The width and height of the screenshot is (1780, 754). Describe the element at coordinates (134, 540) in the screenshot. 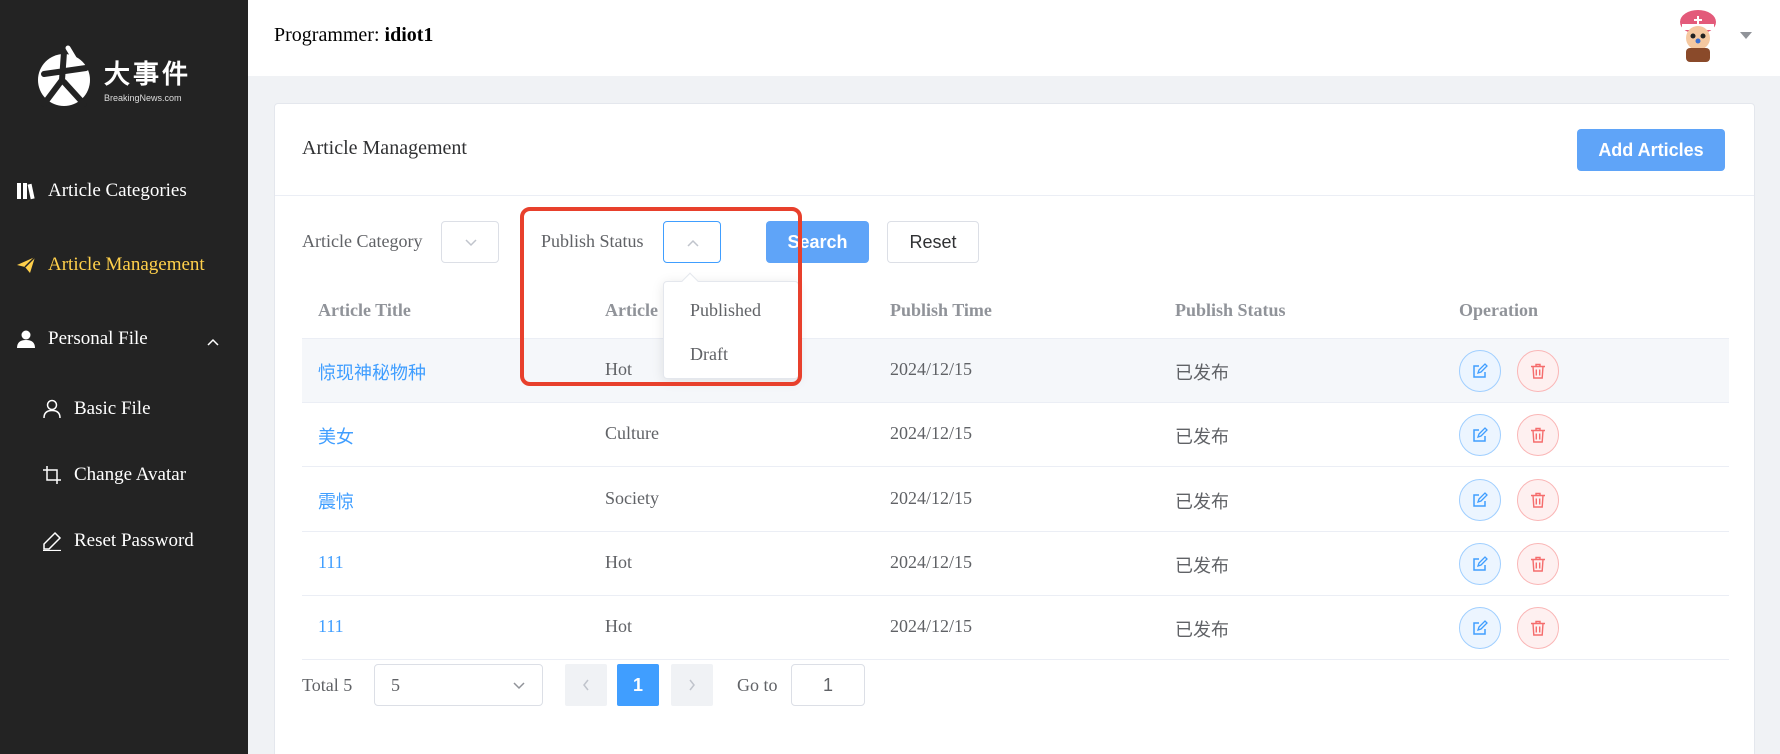

I see `sidebar-item-label: Reset Password` at that location.